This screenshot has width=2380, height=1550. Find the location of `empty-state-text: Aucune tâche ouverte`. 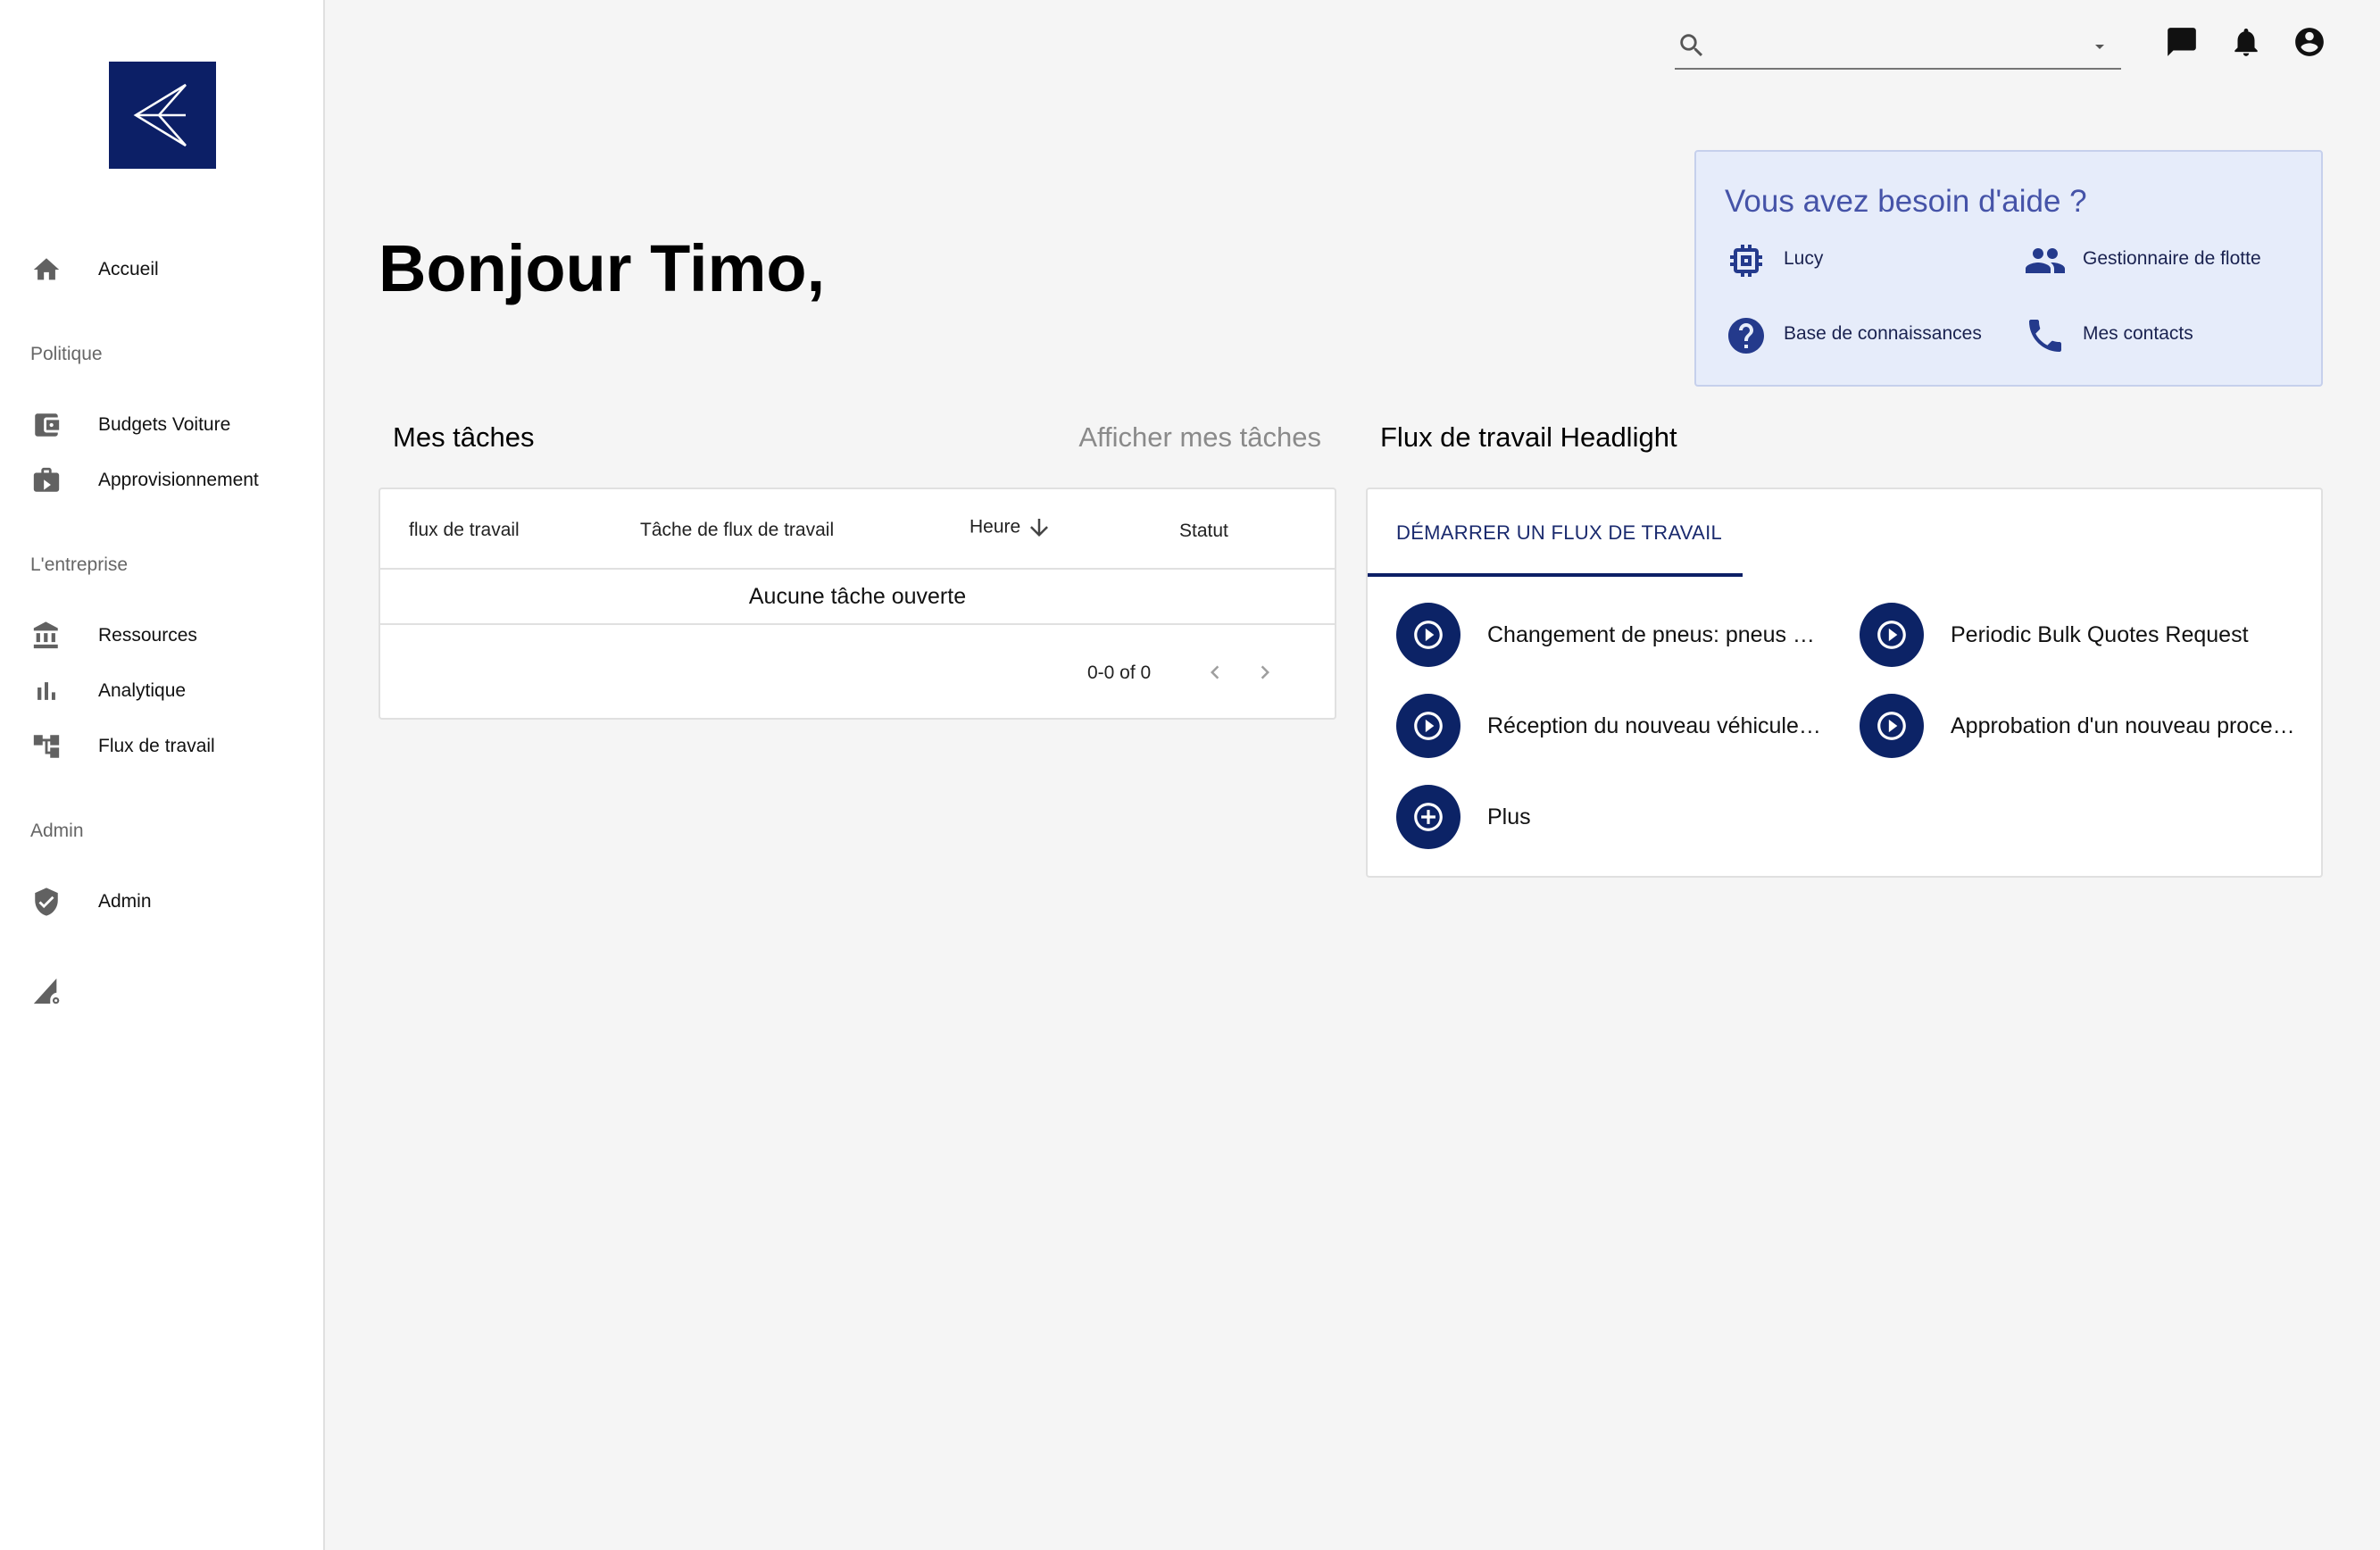

empty-state-text: Aucune tâche ouverte is located at coordinates (857, 597).